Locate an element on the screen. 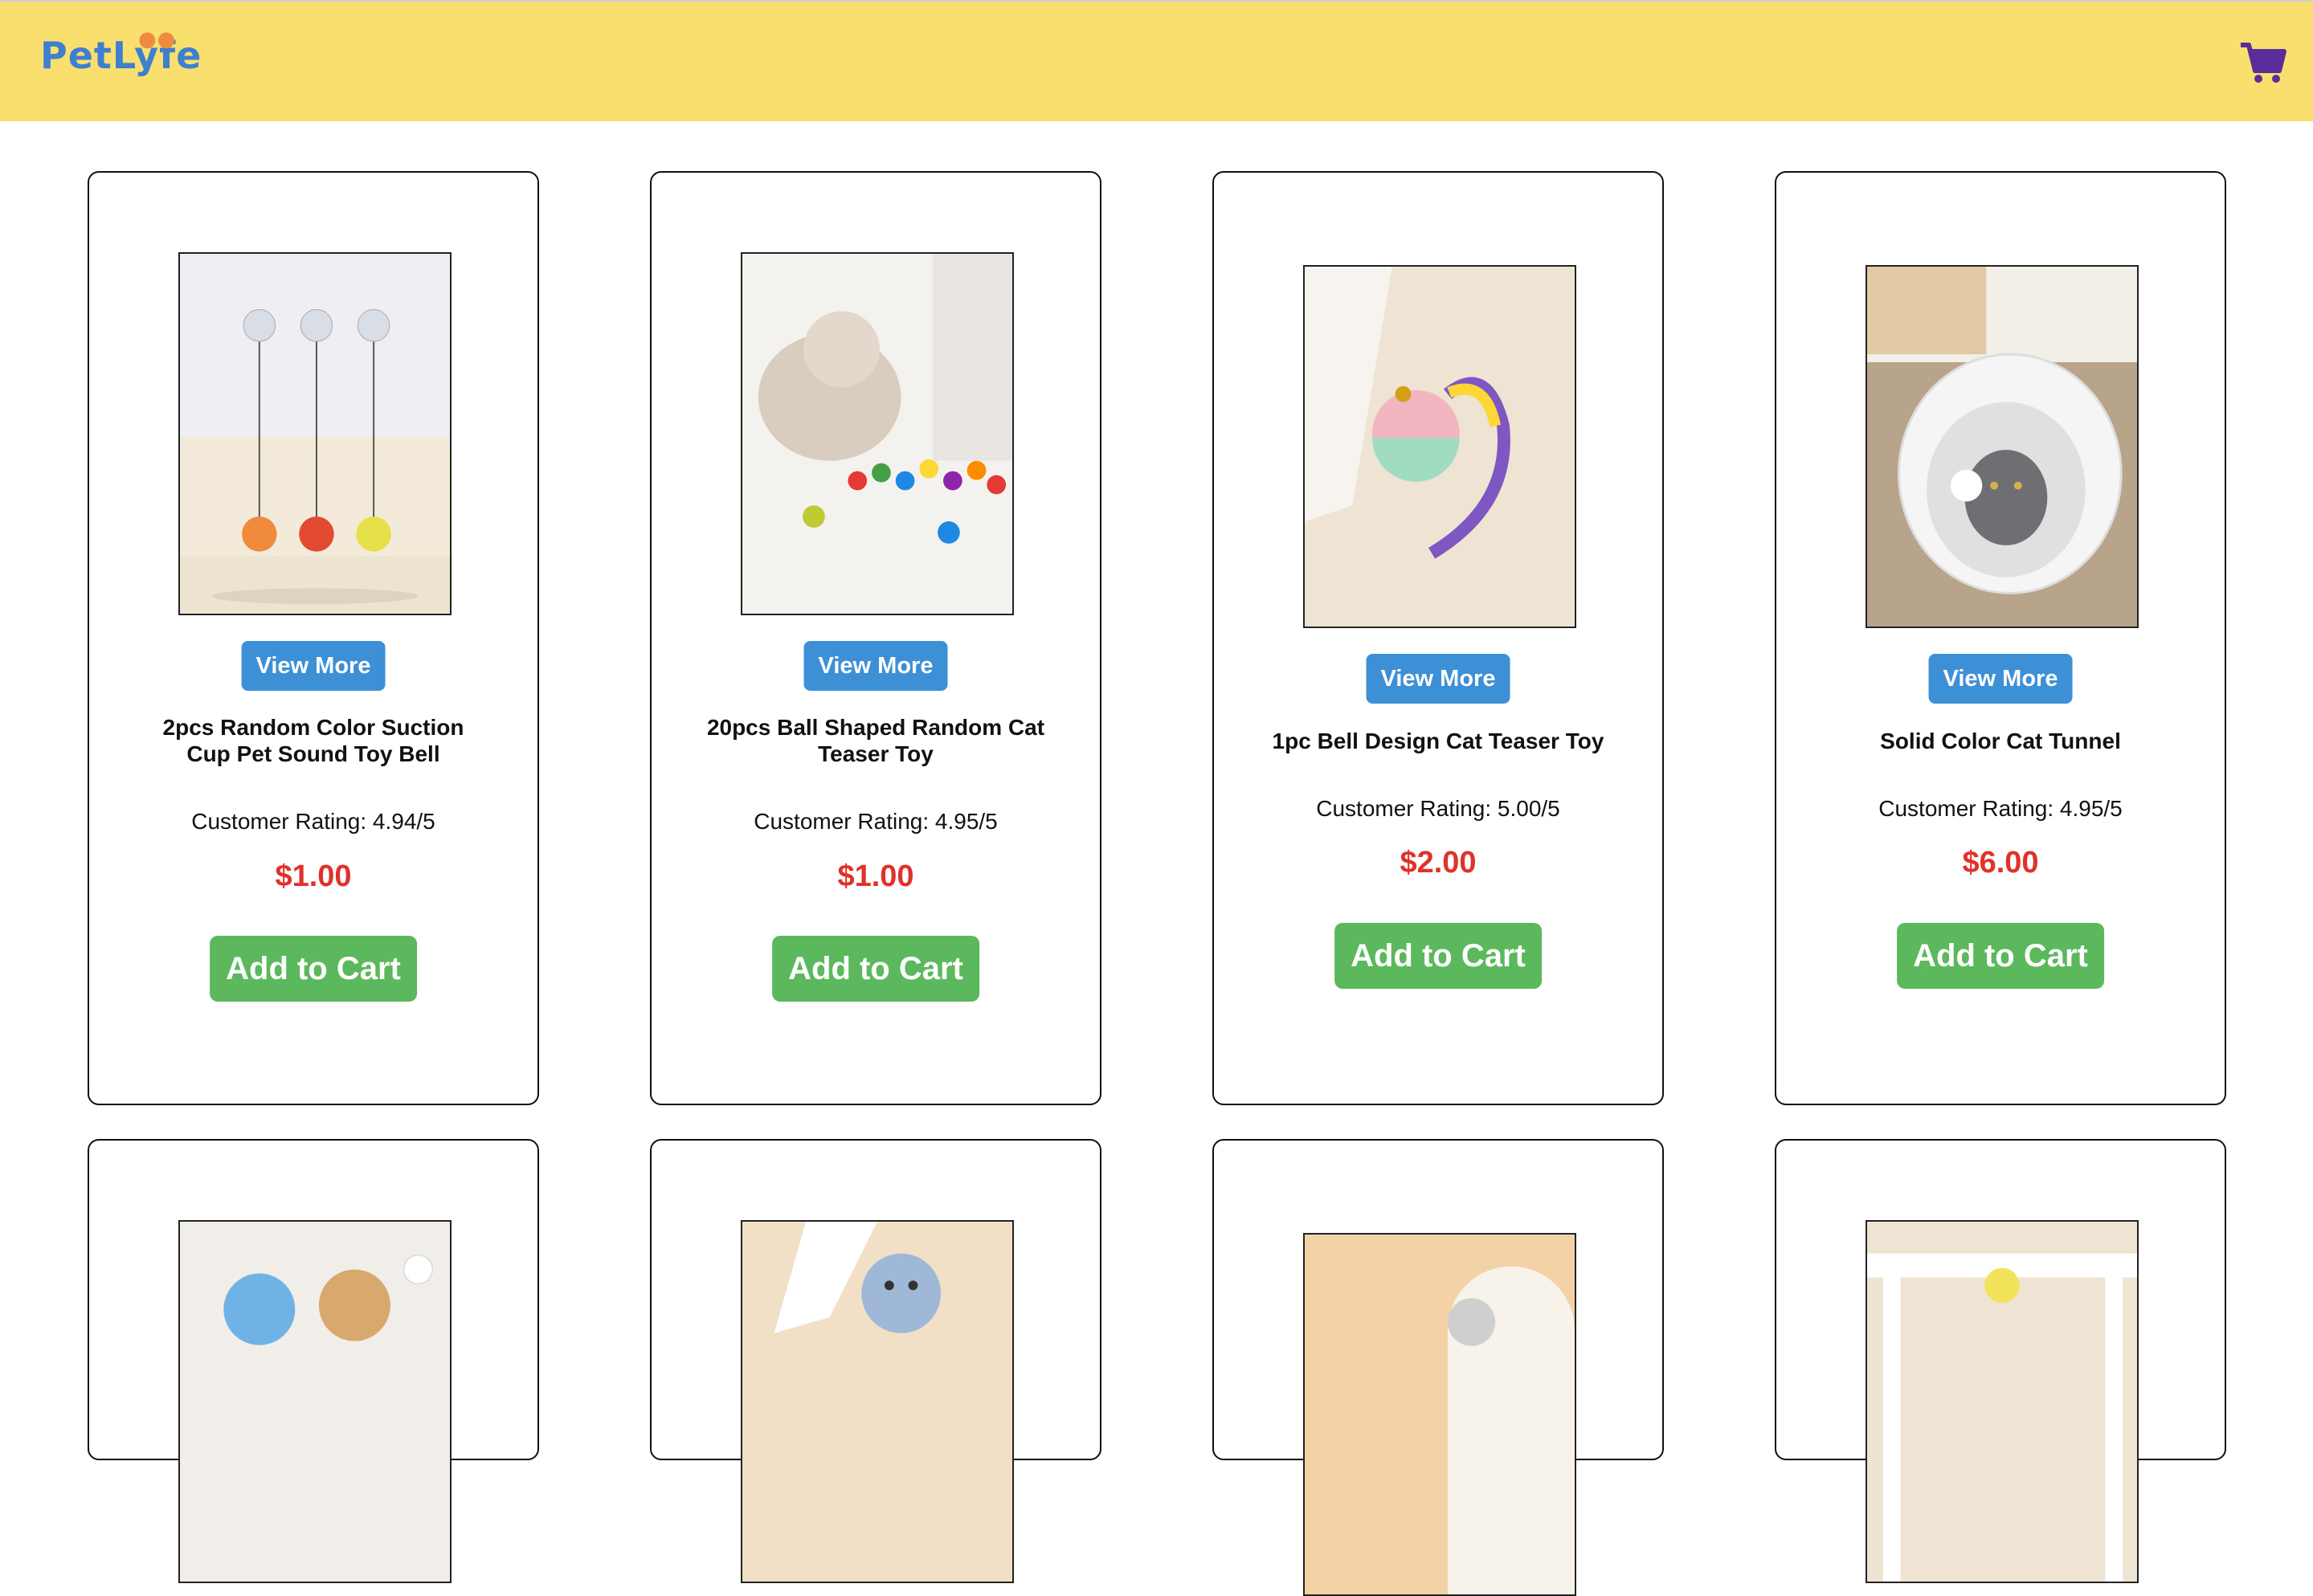  petlyfe-logo: PetLyfe ●● is located at coordinates (121, 52).